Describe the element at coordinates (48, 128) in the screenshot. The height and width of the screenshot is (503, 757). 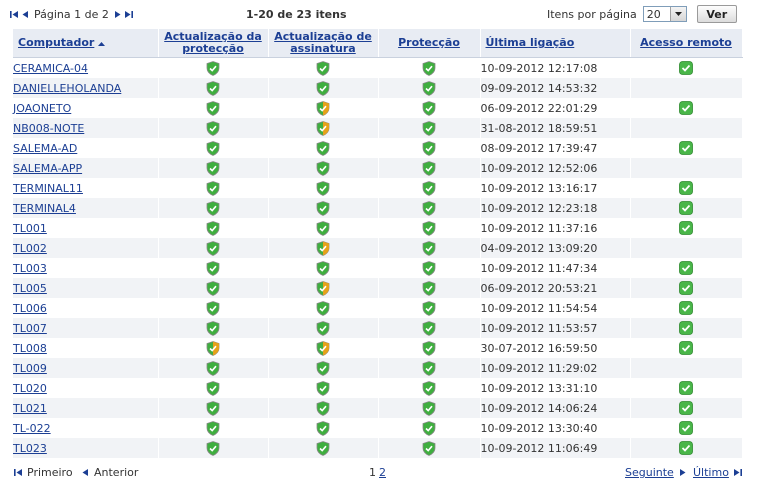
I see `computer-link: NB008-NOTE` at that location.